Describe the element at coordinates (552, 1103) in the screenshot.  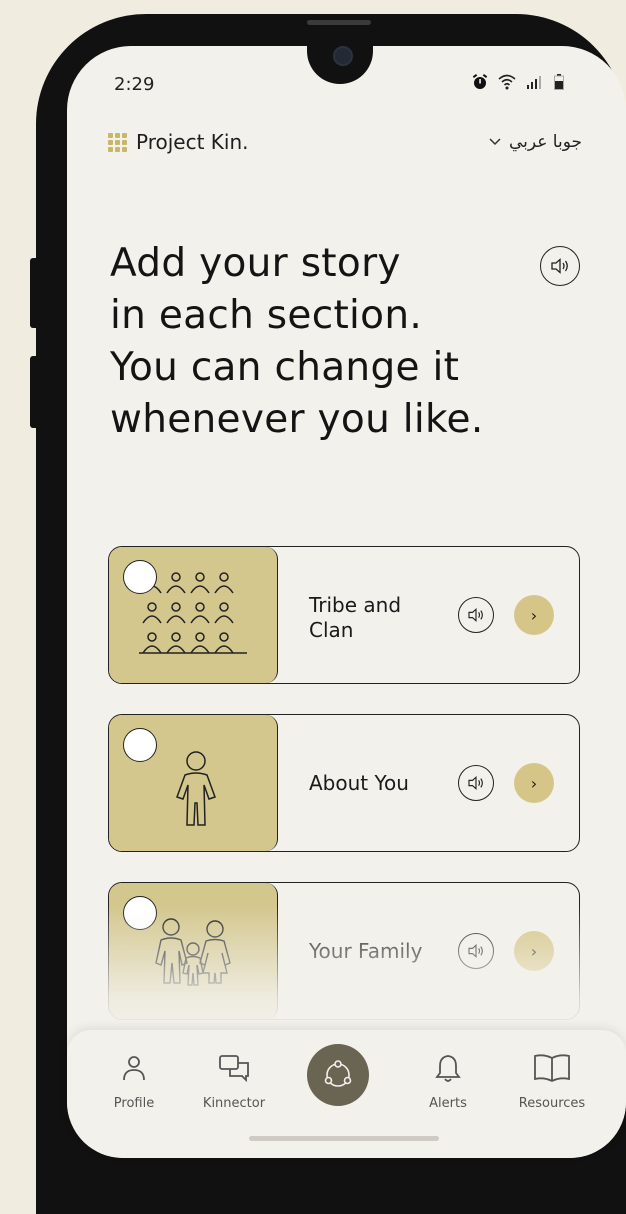
I see `tab-label: Resources` at that location.